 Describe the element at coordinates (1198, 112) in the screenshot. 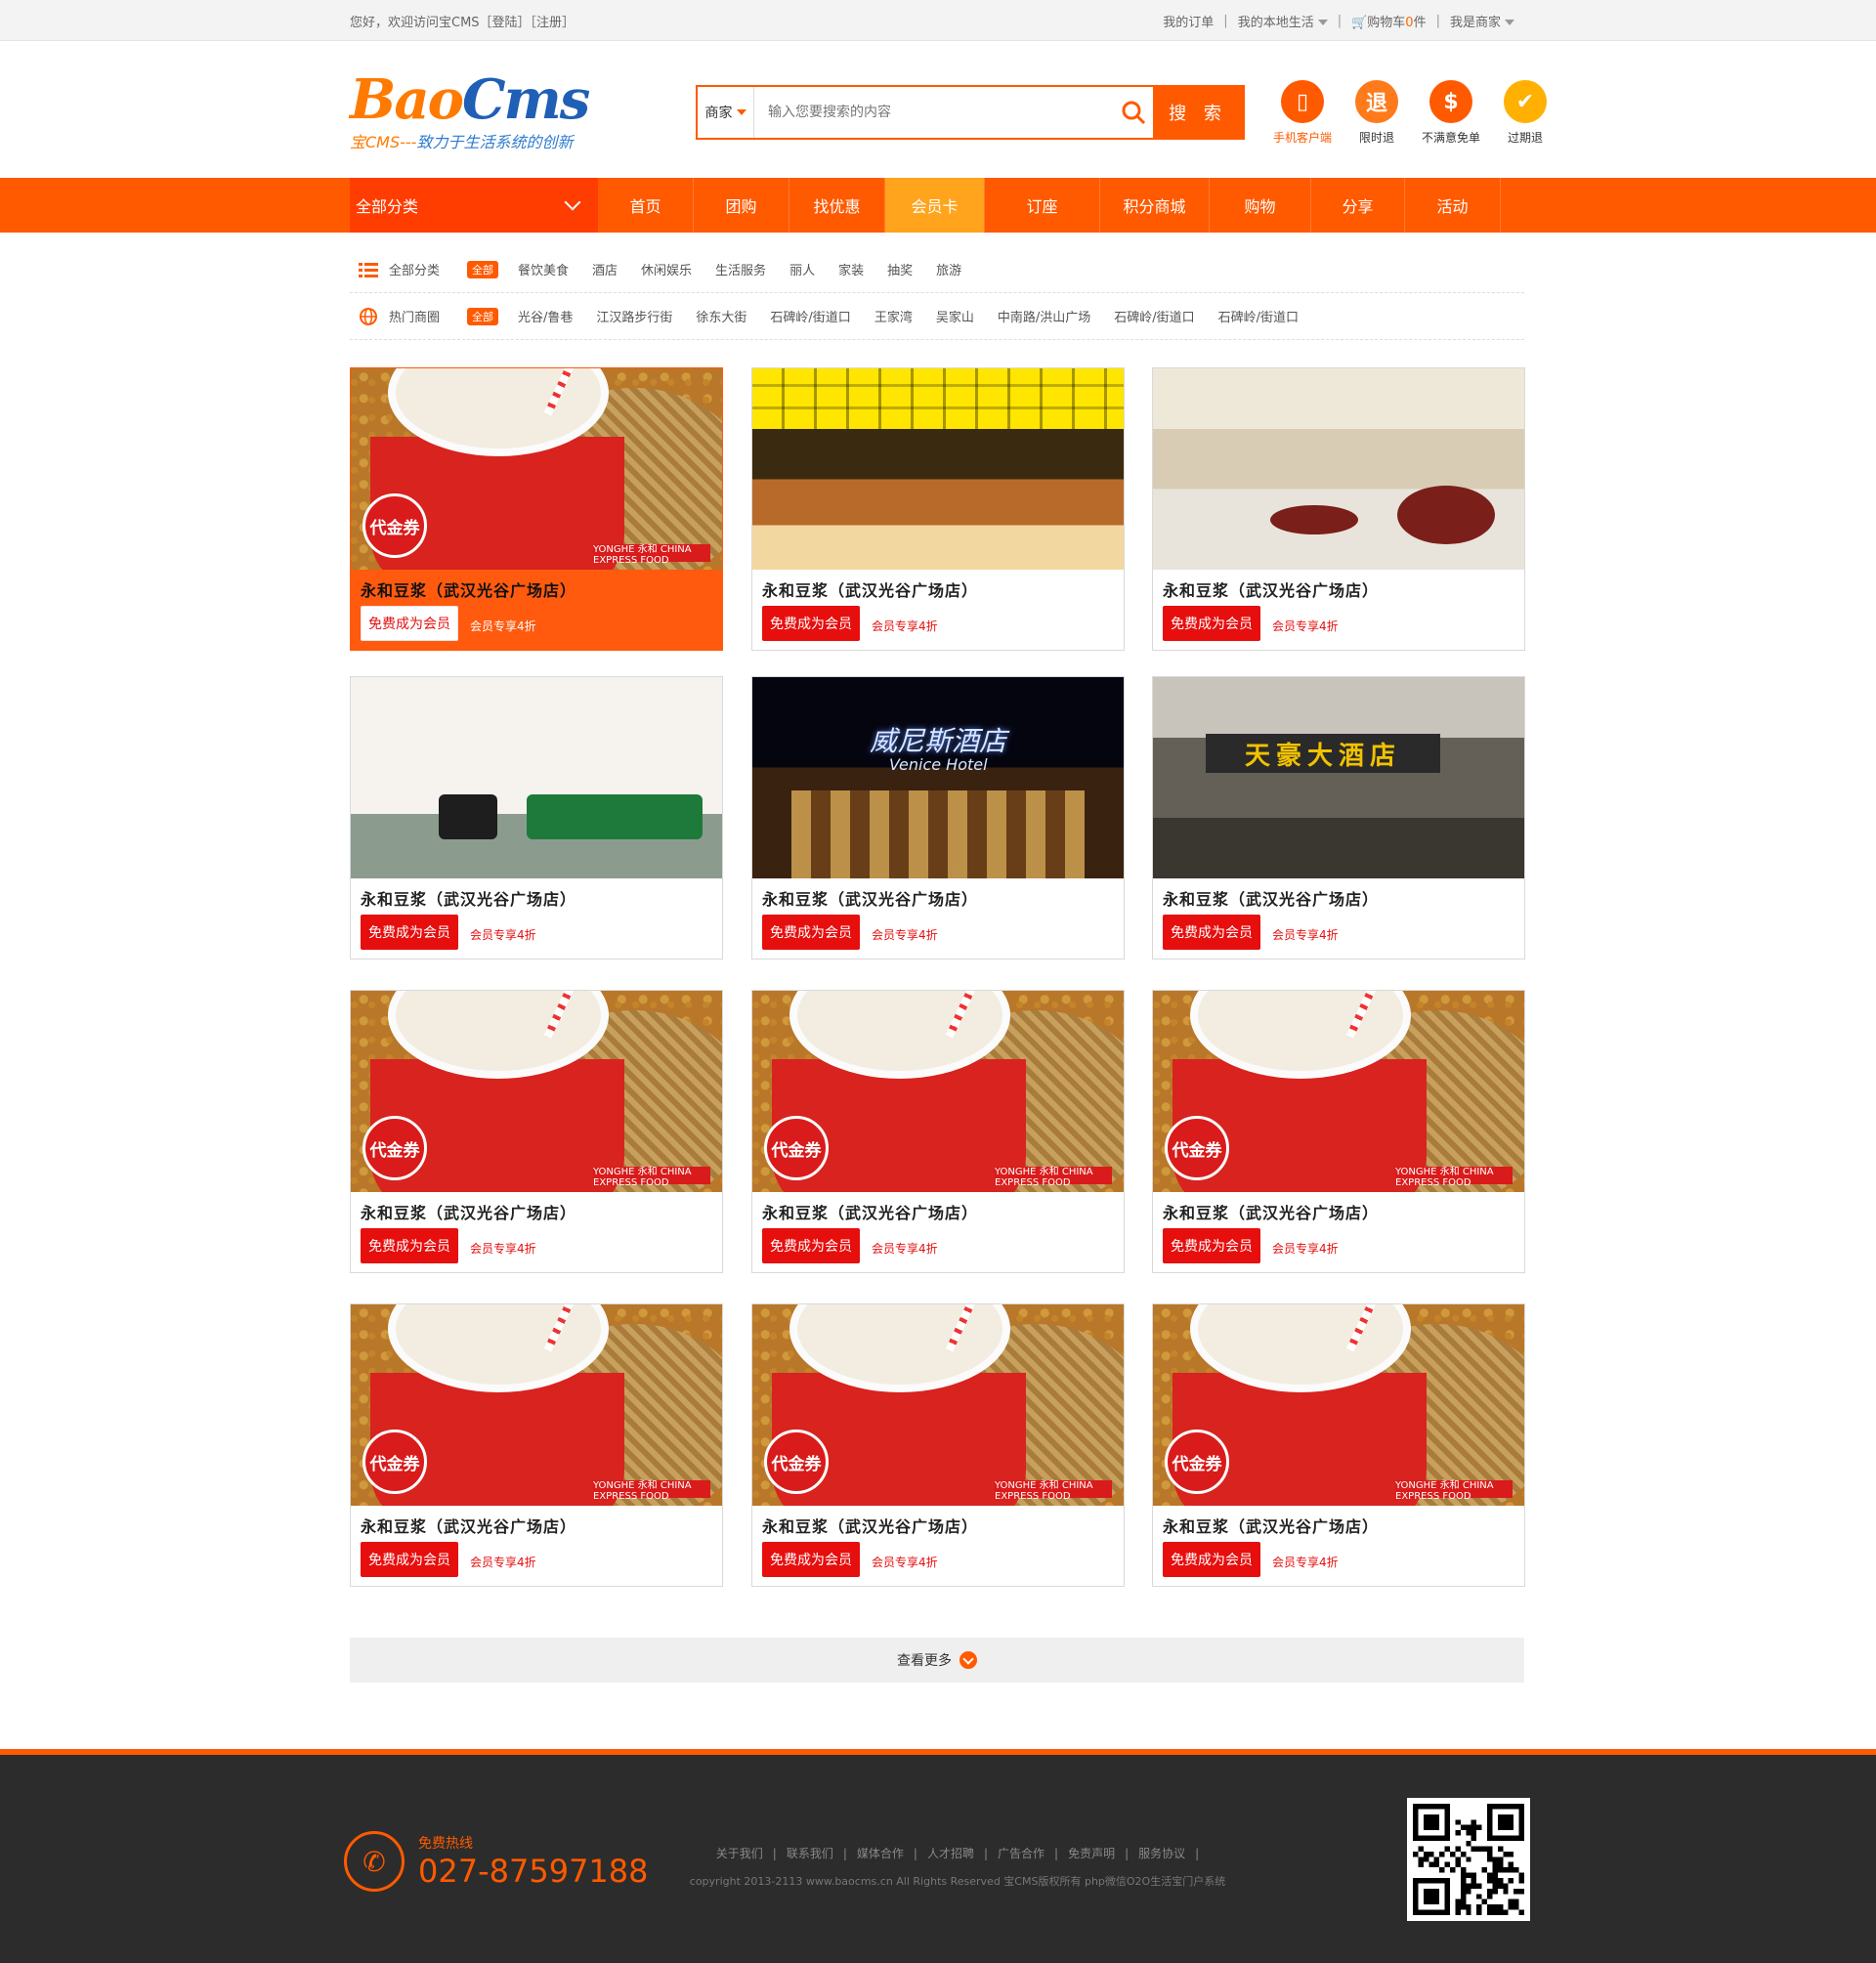

I see `search-button: 搜 索` at that location.